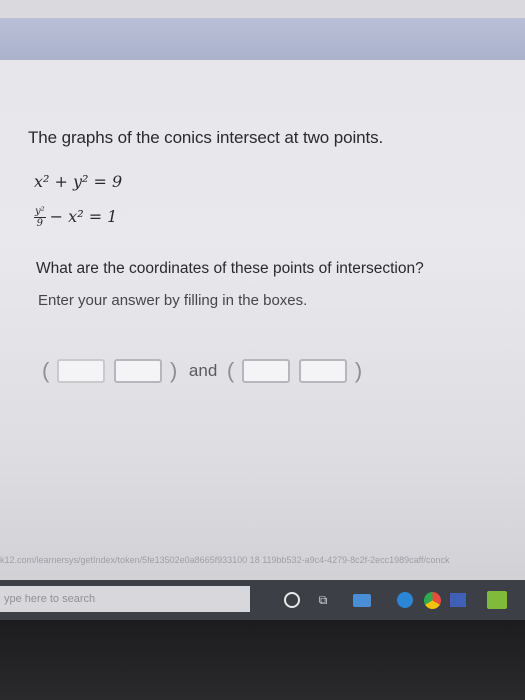 The image size is (525, 700). Describe the element at coordinates (292, 600) in the screenshot. I see `cortana-icon` at that location.